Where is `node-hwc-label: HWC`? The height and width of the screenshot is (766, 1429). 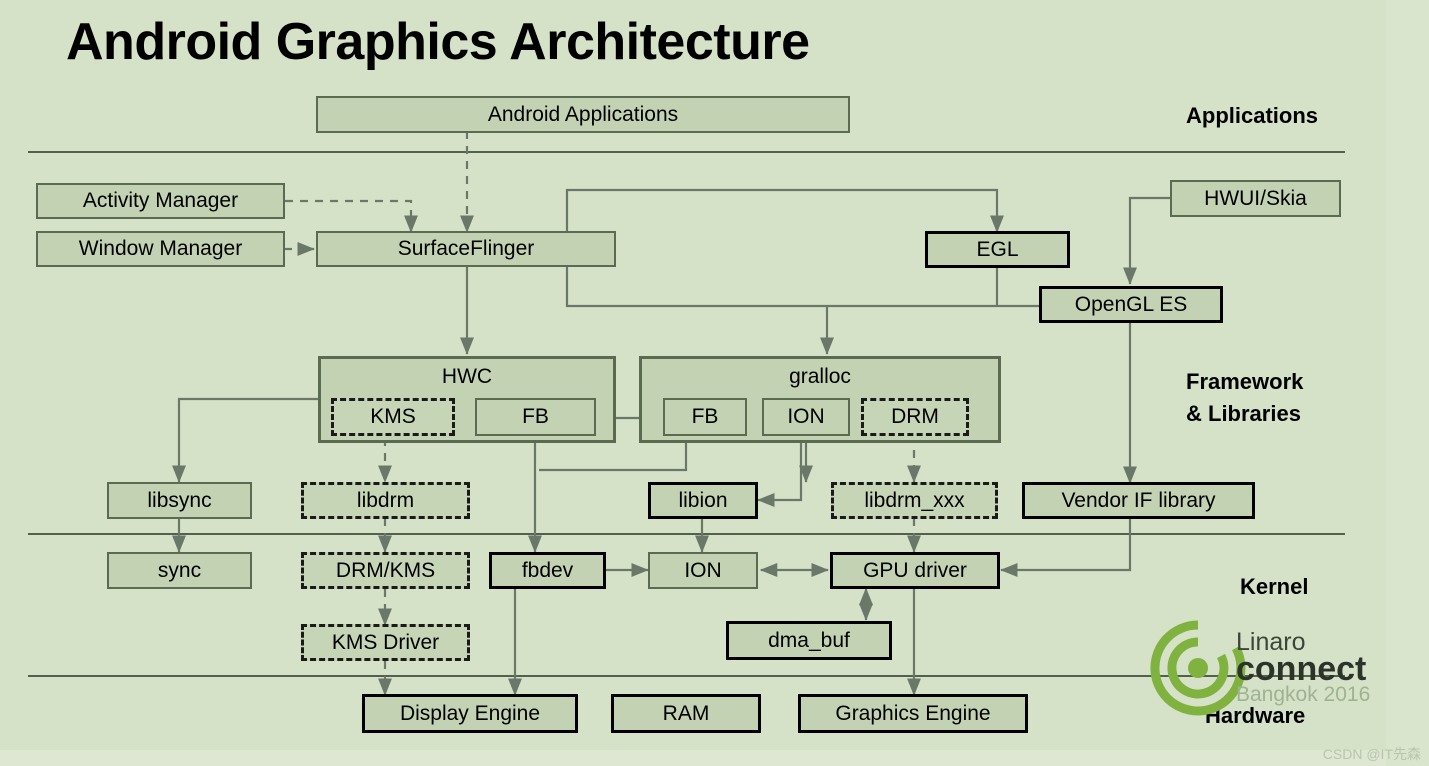 node-hwc-label: HWC is located at coordinates (467, 376).